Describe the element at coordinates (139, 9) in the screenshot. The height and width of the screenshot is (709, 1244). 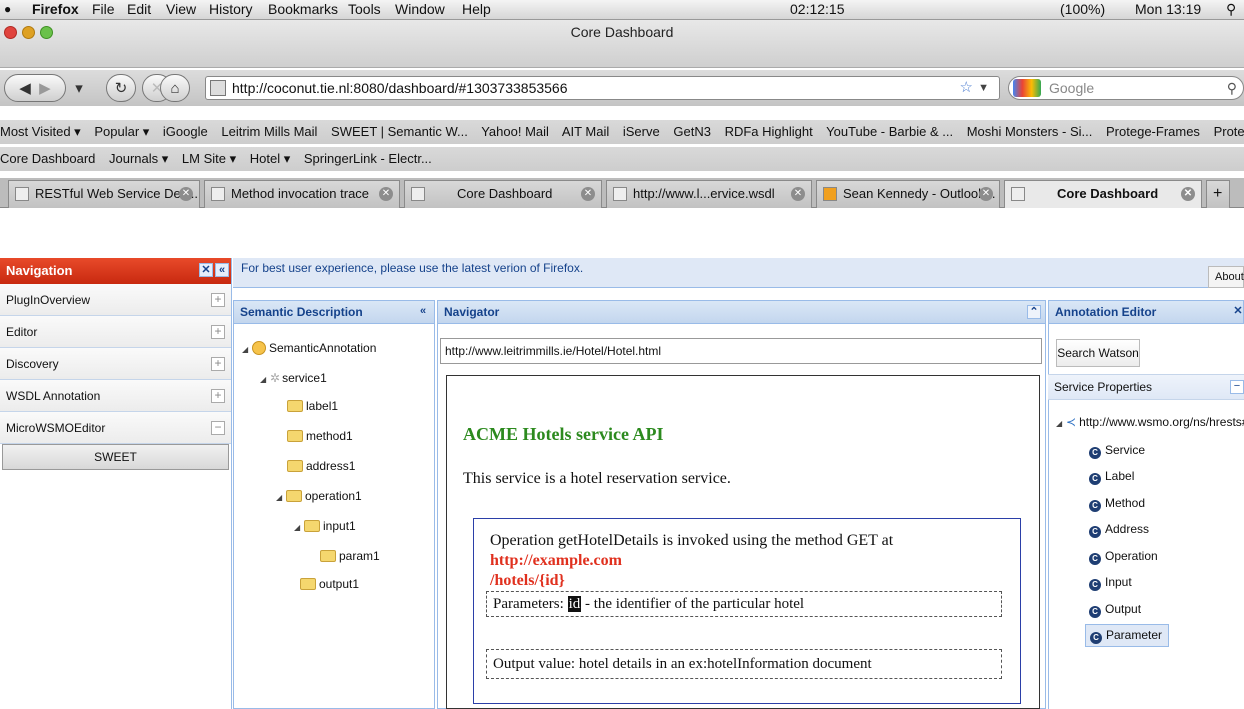
I see `menu-edit: Edit` at that location.